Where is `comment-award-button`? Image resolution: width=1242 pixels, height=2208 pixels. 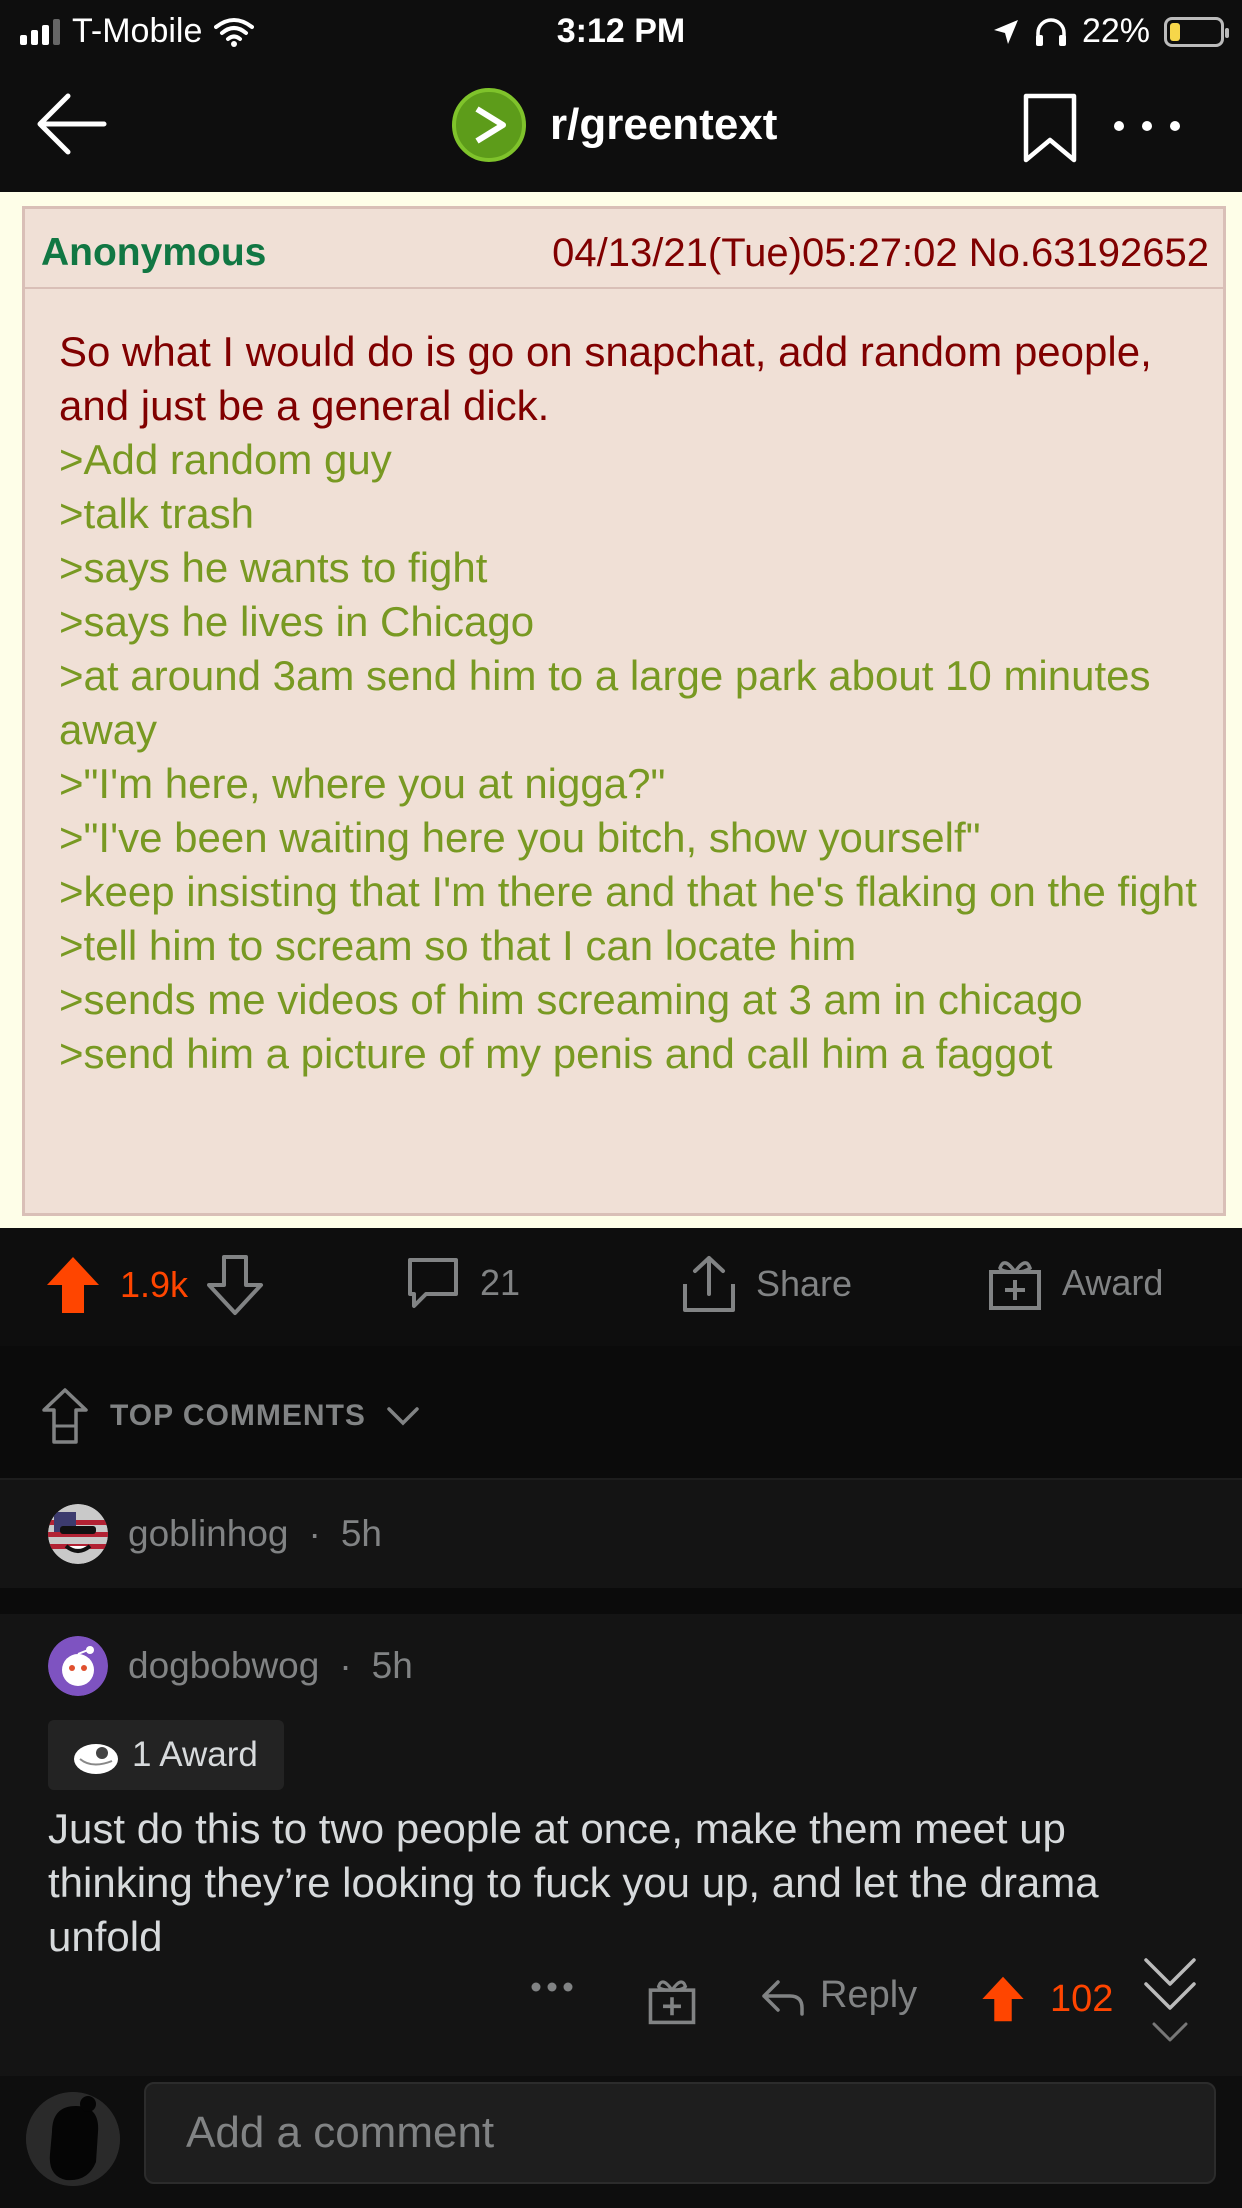
comment-award-button is located at coordinates (672, 2000).